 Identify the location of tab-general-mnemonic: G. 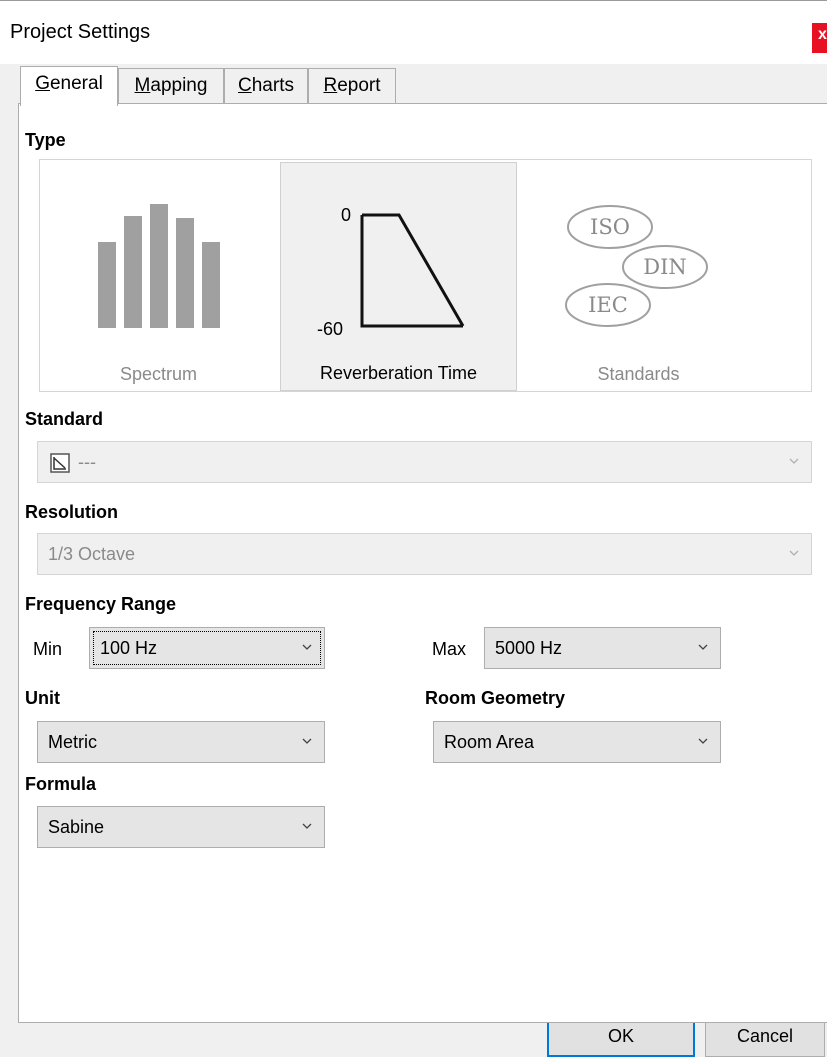
(42, 83).